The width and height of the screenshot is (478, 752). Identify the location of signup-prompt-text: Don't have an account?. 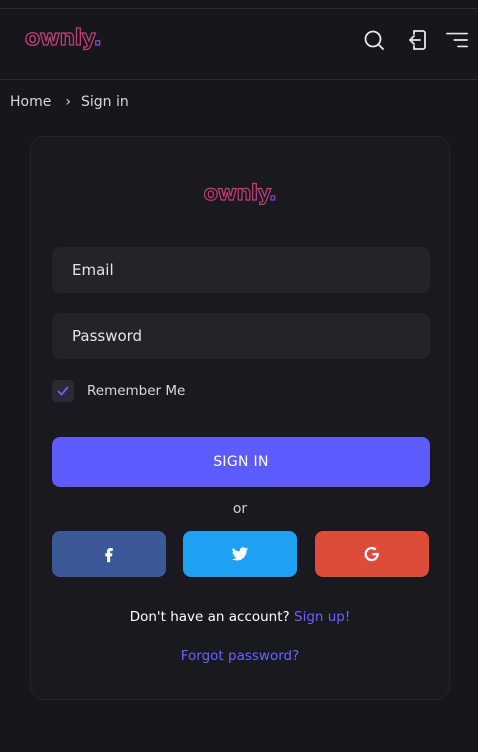
(209, 617).